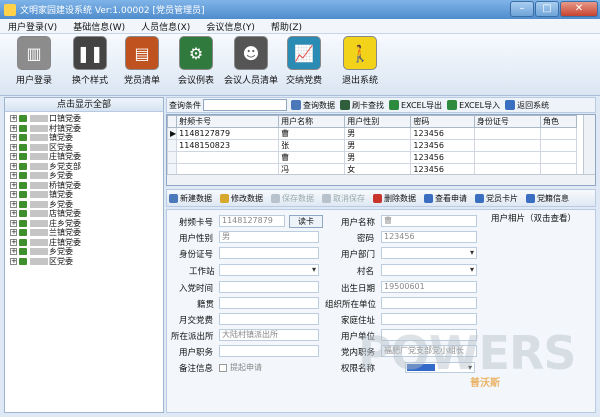 This screenshot has height=417, width=600. I want to click on toolbar-member-list-button: ▤ 党员清单, so click(142, 65).